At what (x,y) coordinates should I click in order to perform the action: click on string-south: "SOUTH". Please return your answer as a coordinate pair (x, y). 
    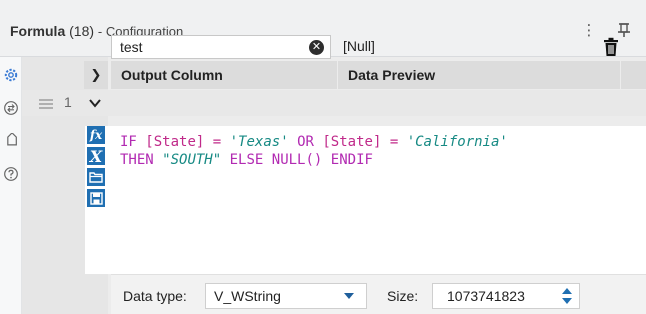
    Looking at the image, I should click on (192, 160).